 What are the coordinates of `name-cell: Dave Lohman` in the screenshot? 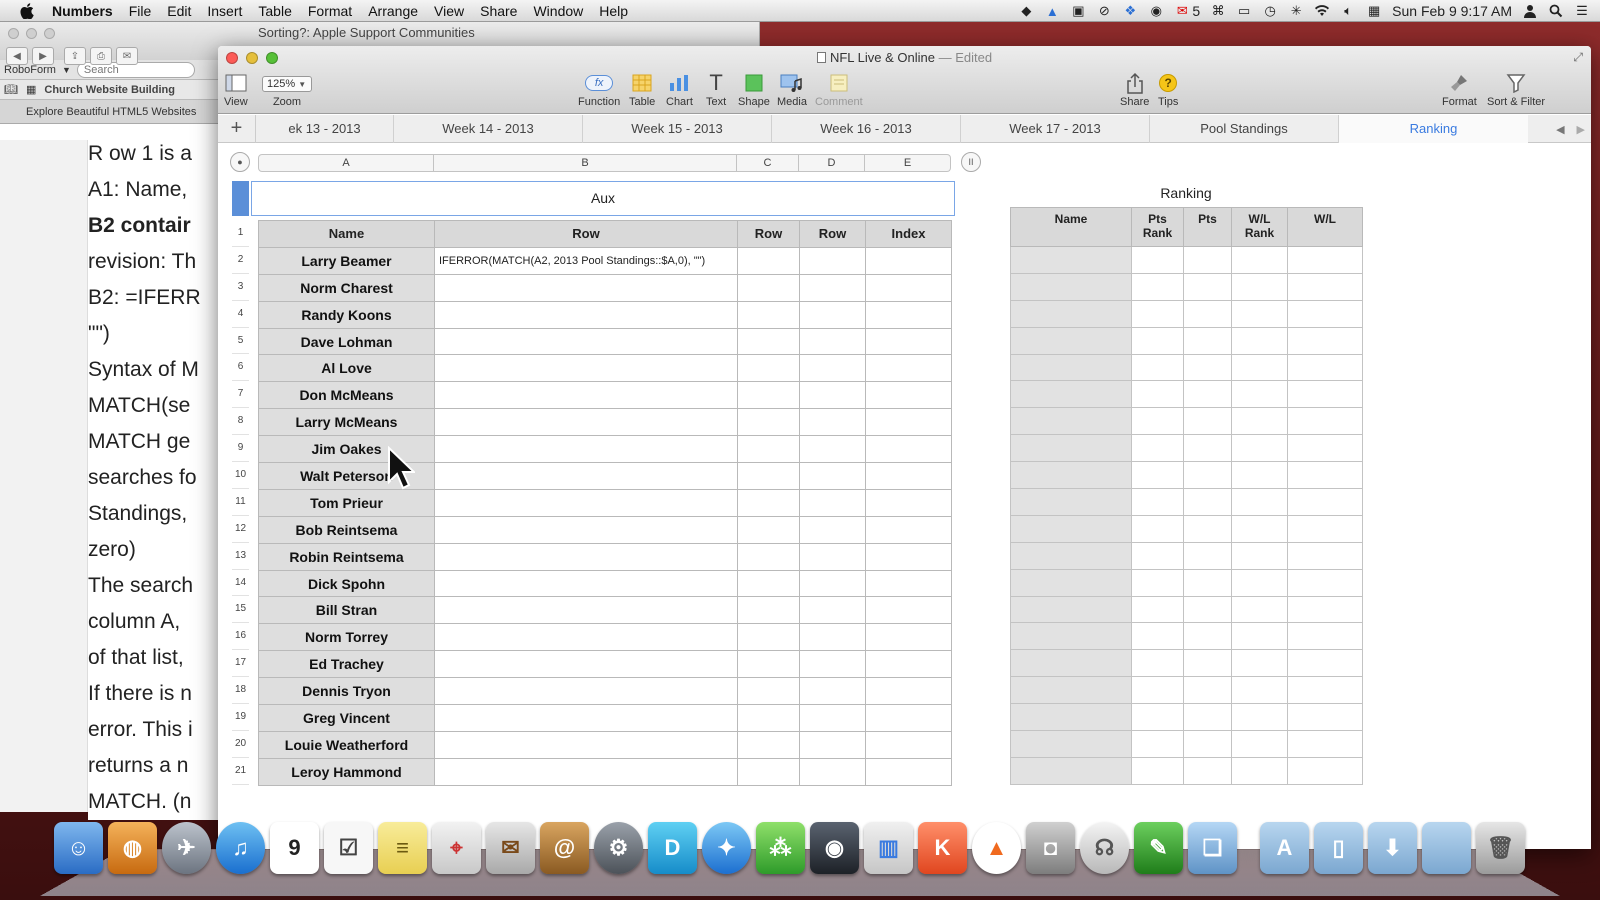 It's located at (346, 341).